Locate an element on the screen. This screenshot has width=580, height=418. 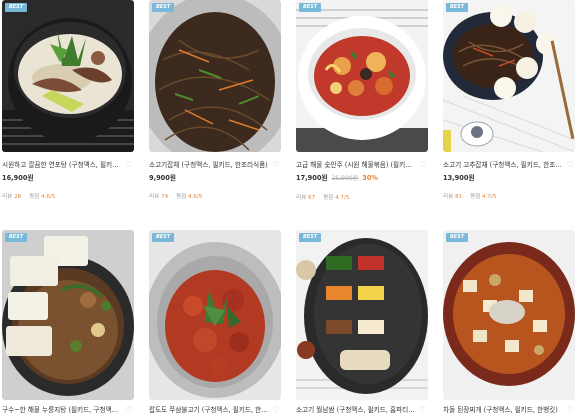
price: 13,900원 is located at coordinates (459, 178).